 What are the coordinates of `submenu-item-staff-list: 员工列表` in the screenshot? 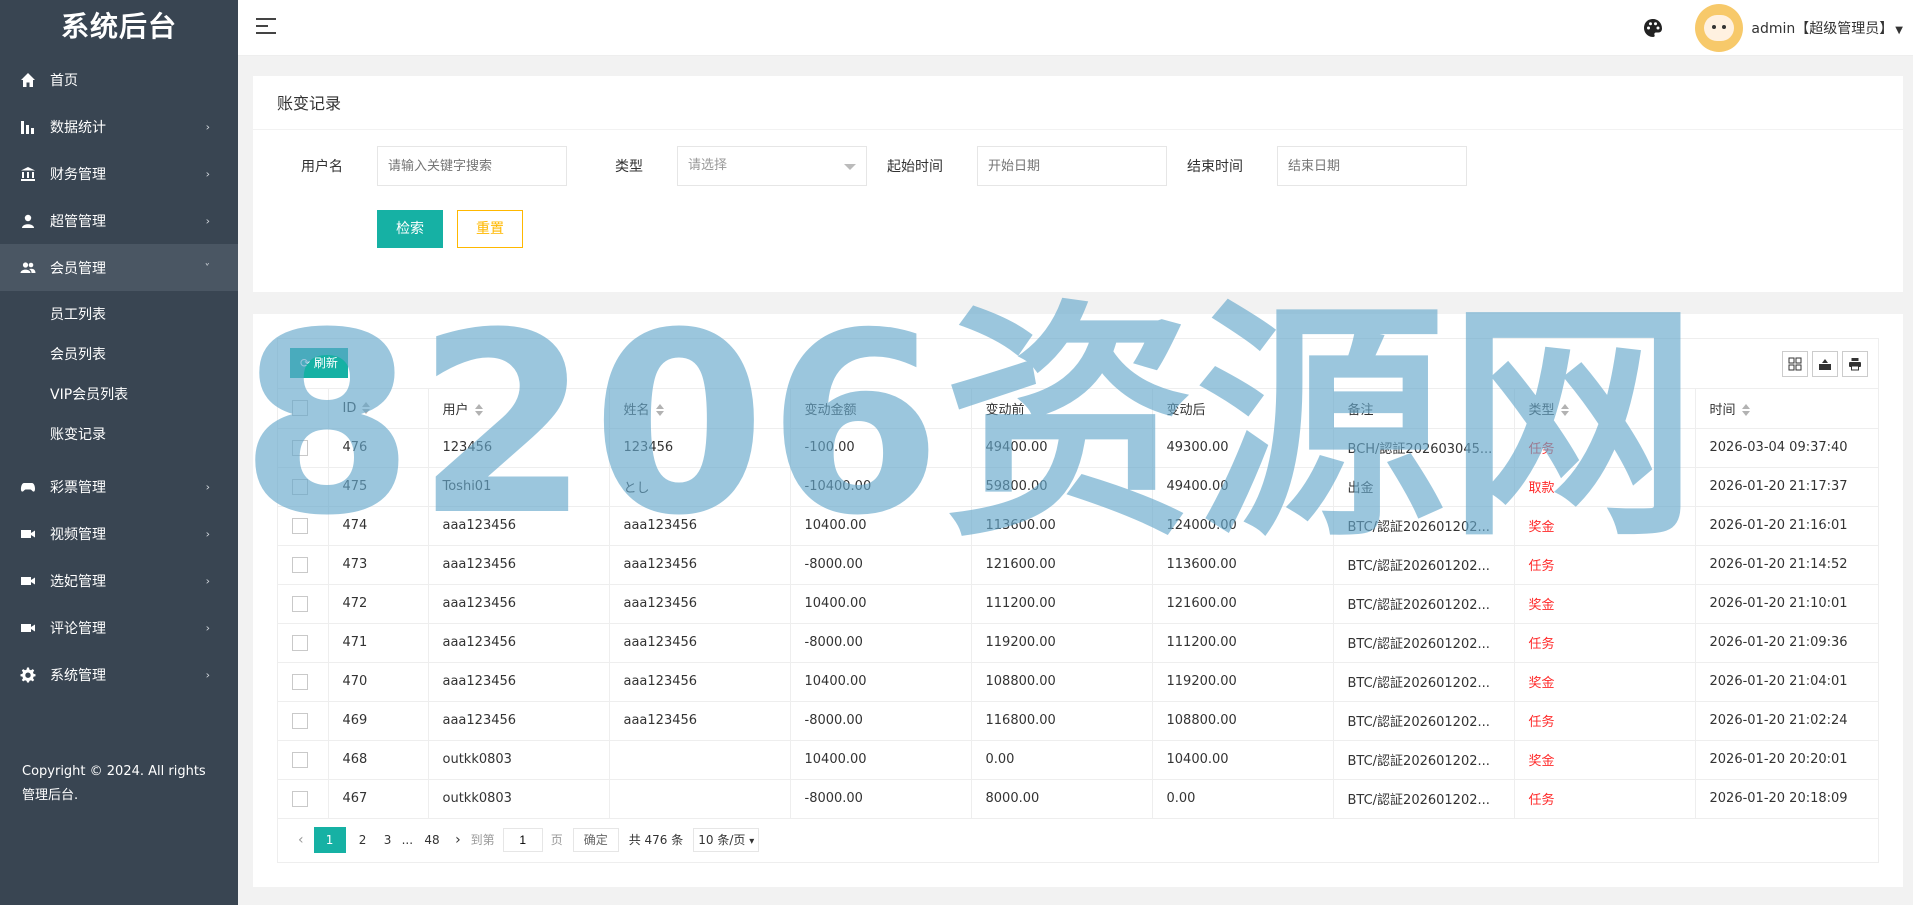 It's located at (119, 315).